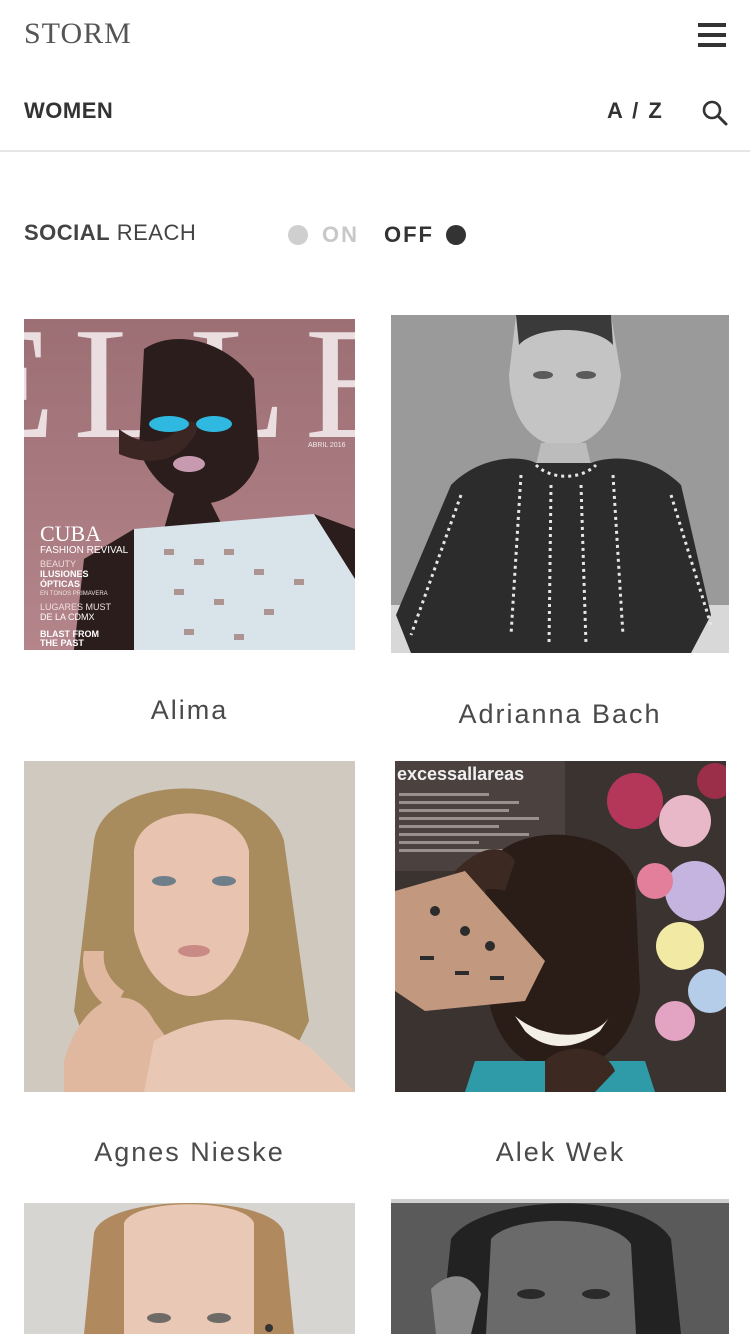 The height and width of the screenshot is (1334, 750). What do you see at coordinates (560, 1152) in the screenshot?
I see `model-name: Alek Wek` at bounding box center [560, 1152].